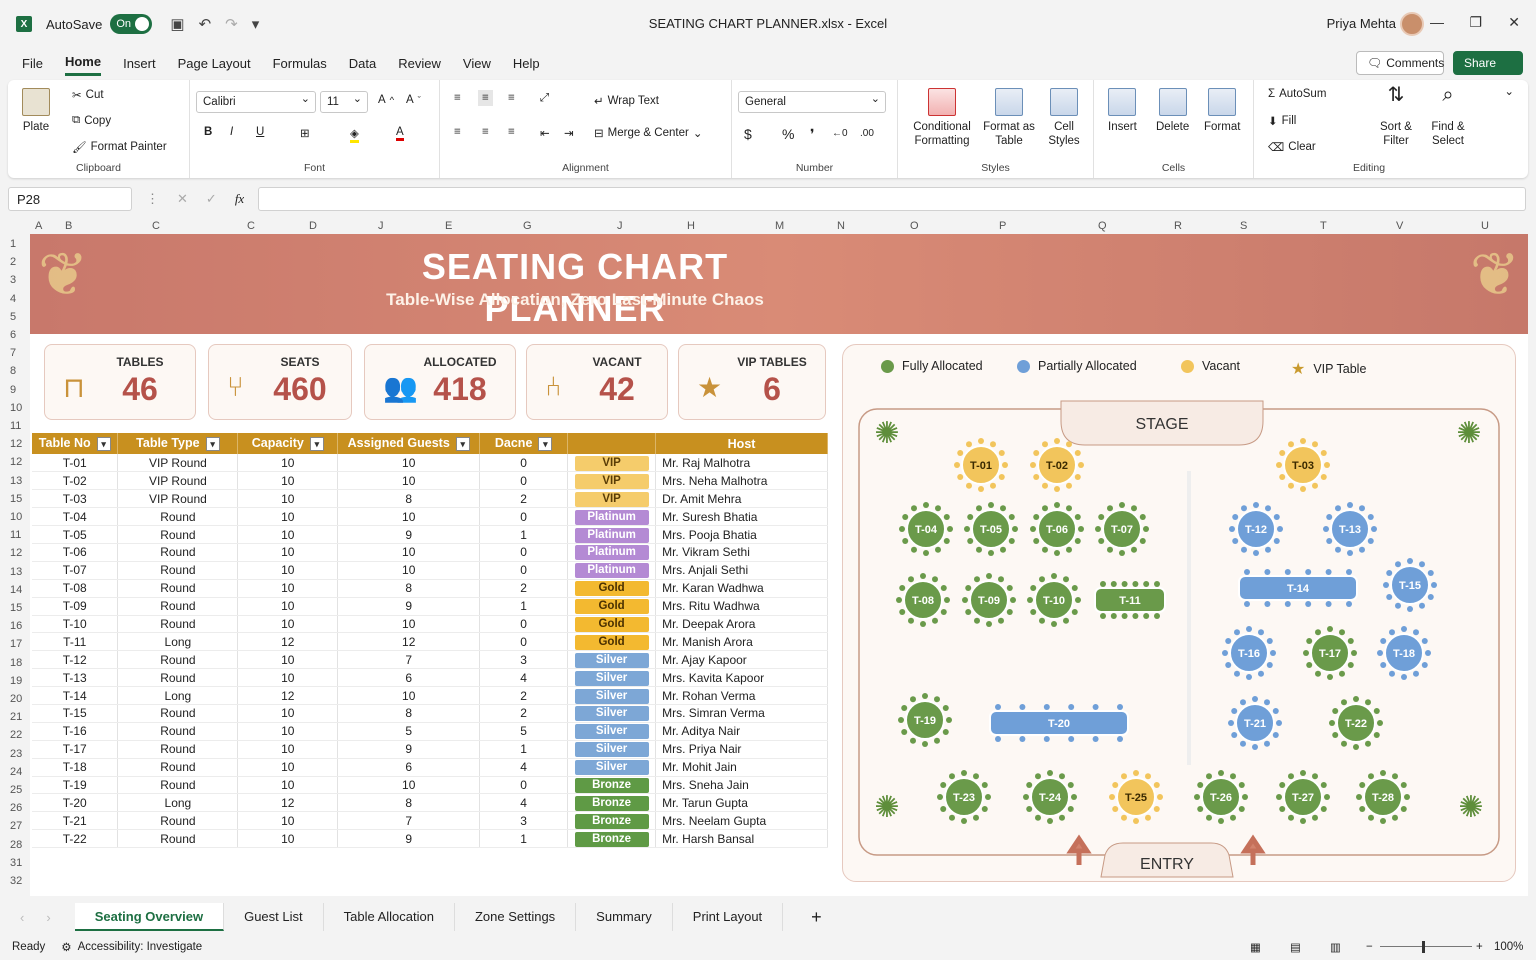 The image size is (1536, 960). What do you see at coordinates (1369, 947) in the screenshot?
I see `zoom-out-icon: −` at bounding box center [1369, 947].